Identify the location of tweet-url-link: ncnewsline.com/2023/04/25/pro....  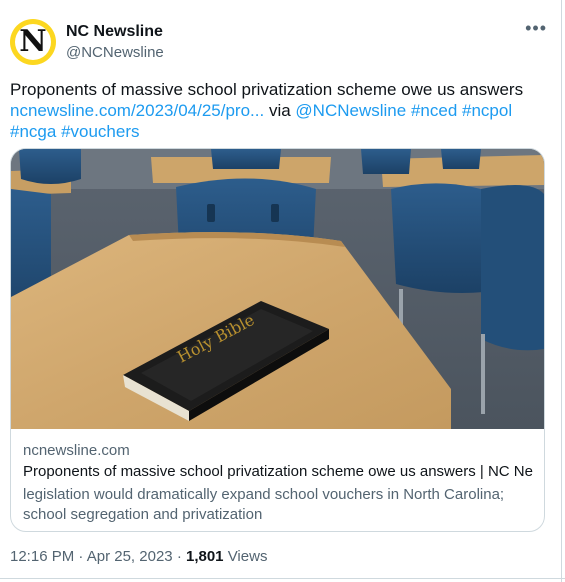
(137, 110).